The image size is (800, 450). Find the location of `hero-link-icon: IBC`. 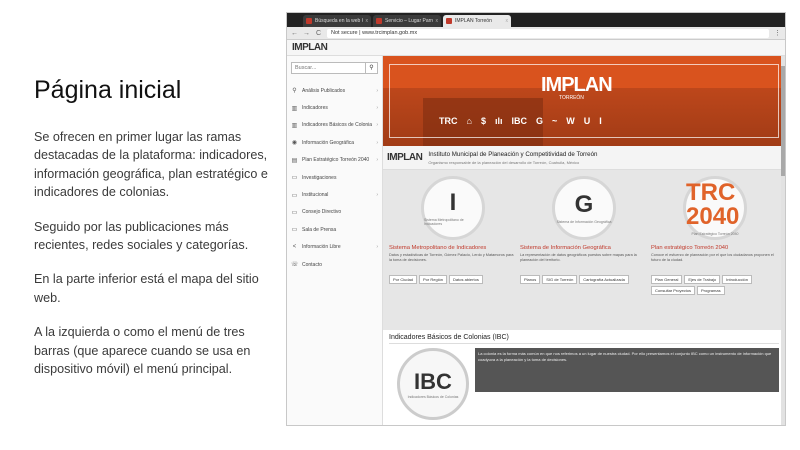

hero-link-icon: IBC is located at coordinates (519, 121).